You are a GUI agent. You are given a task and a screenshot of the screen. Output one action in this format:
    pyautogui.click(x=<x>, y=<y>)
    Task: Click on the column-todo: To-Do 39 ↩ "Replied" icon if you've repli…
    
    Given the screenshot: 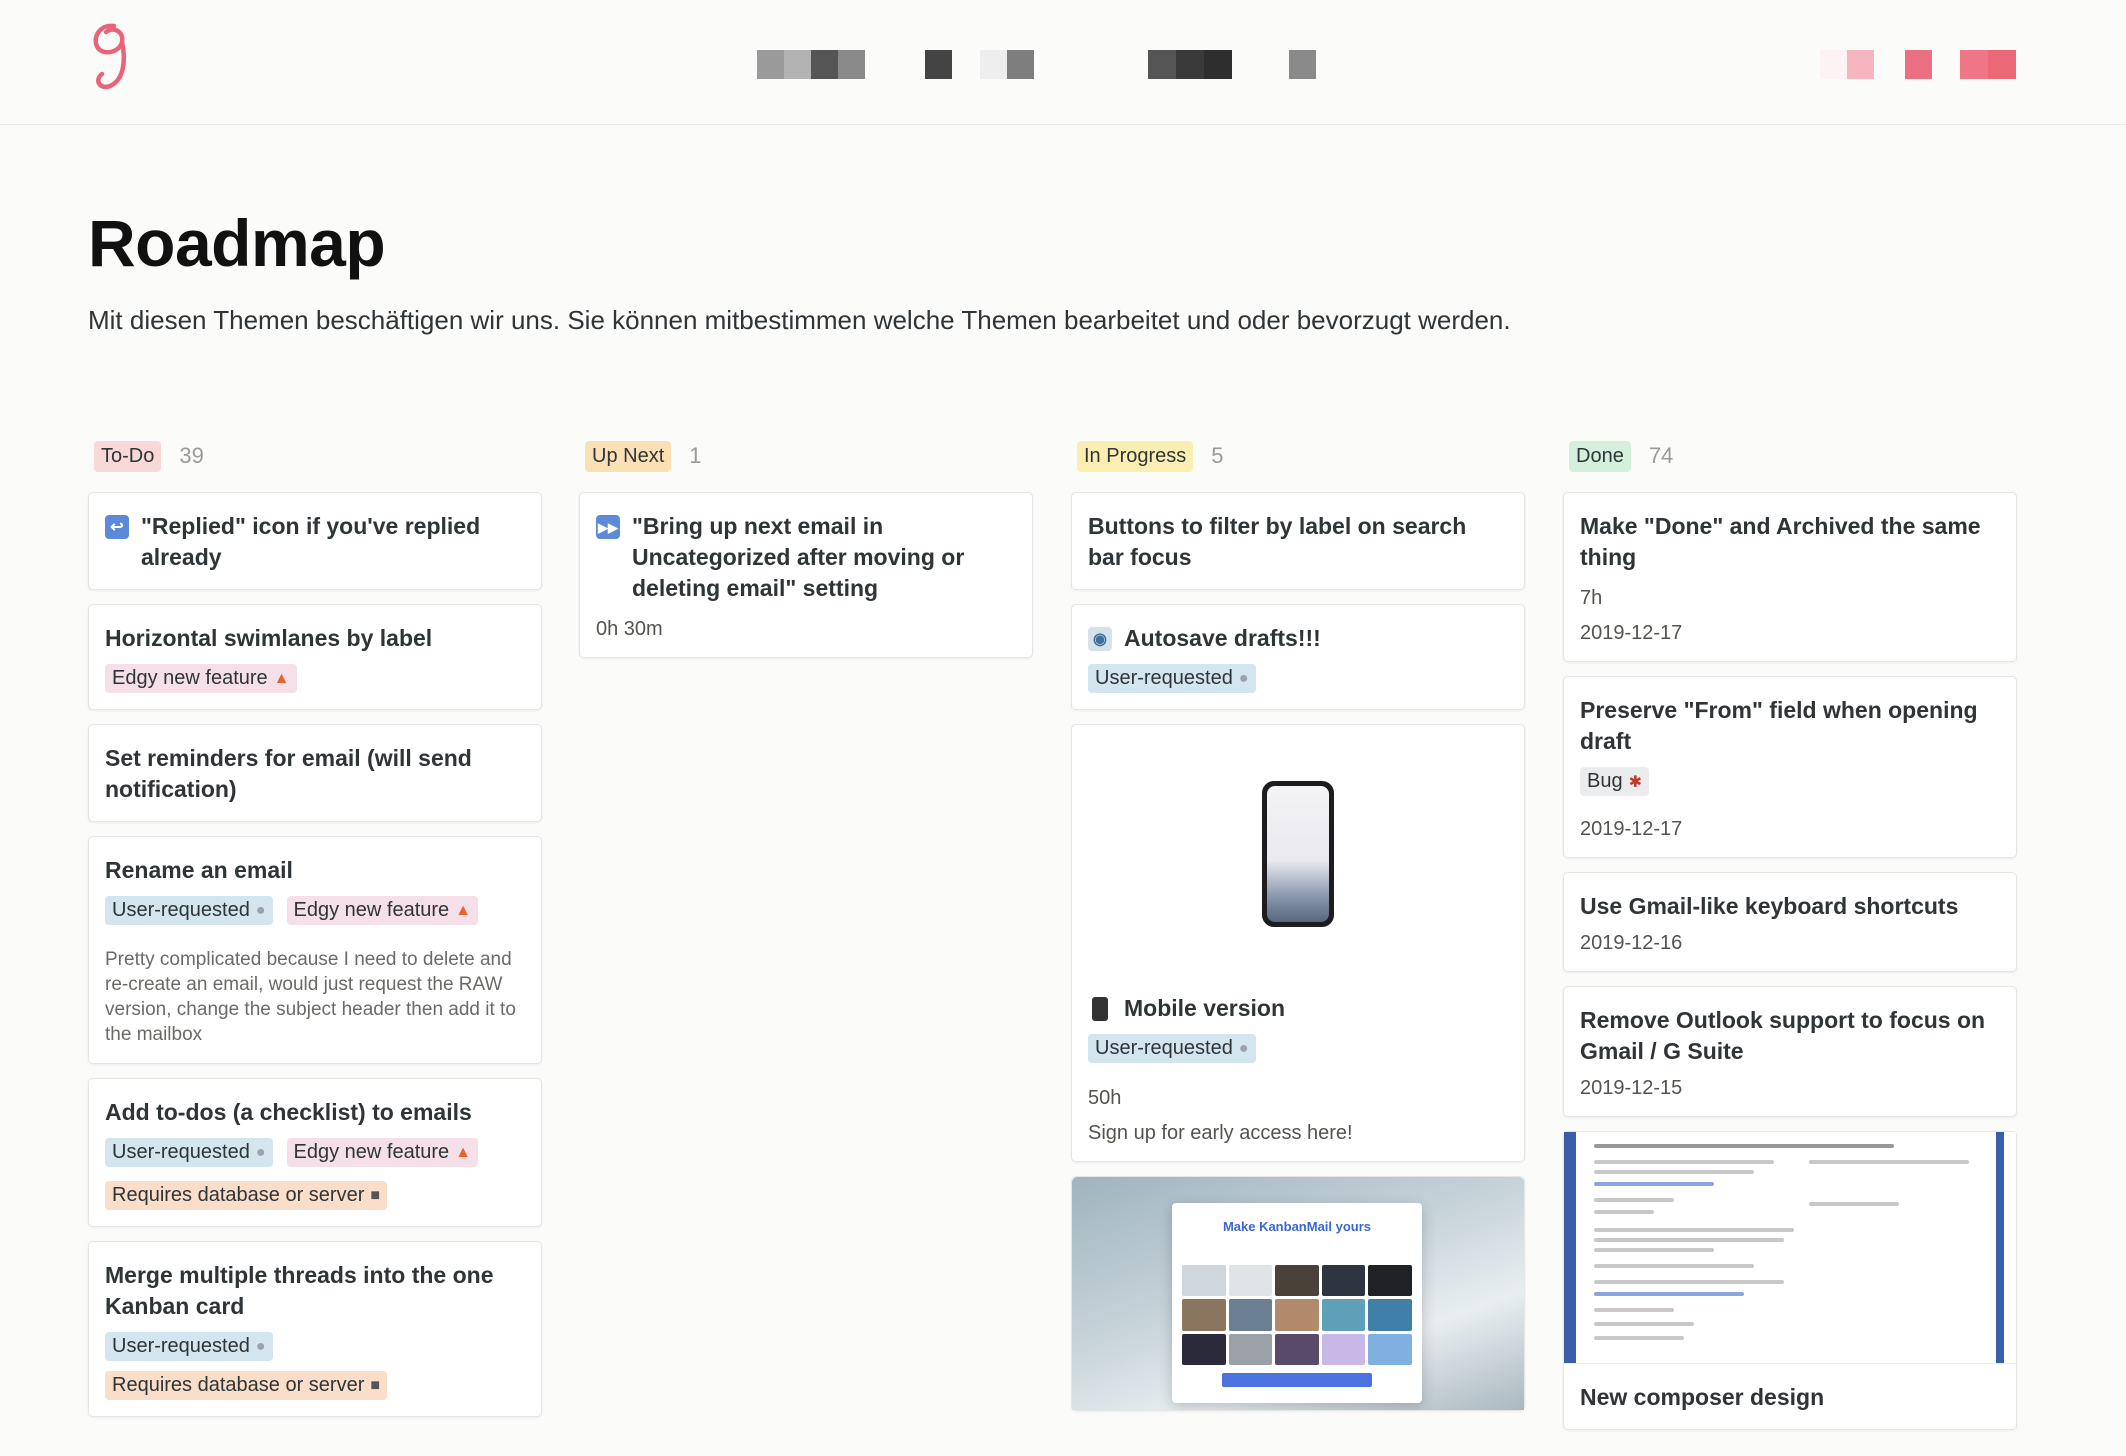 What is the action you would take?
    pyautogui.click(x=315, y=934)
    